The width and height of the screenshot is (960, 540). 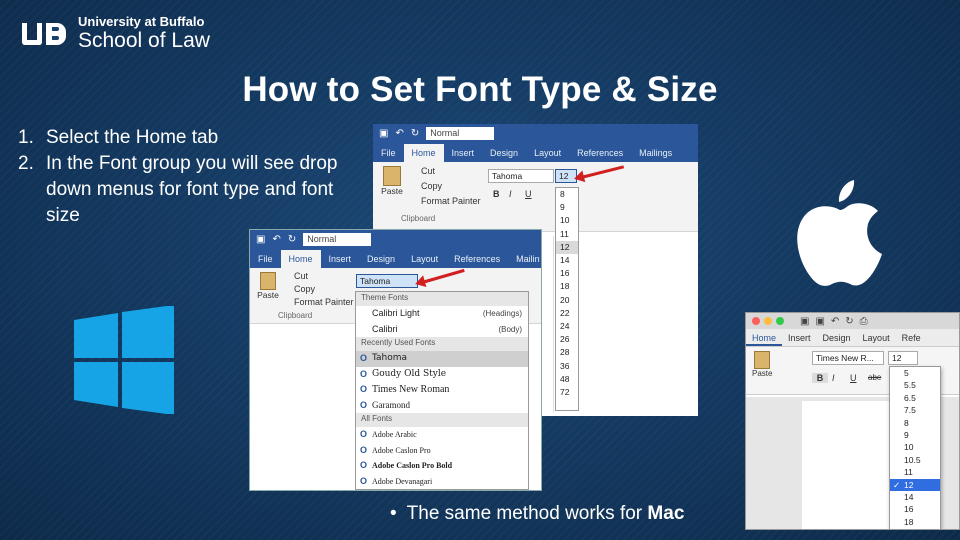 What do you see at coordinates (903, 358) in the screenshot?
I see `font-size-box: 12` at bounding box center [903, 358].